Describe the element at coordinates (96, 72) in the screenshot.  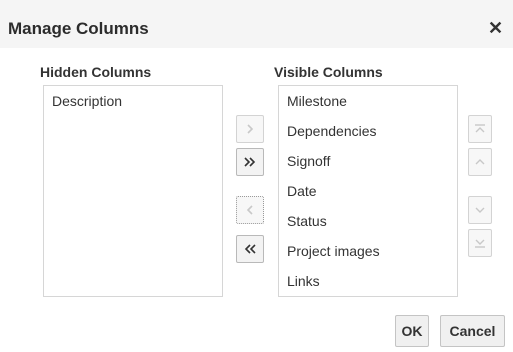
I see `hidden-columns-label: Hidden Columns` at that location.